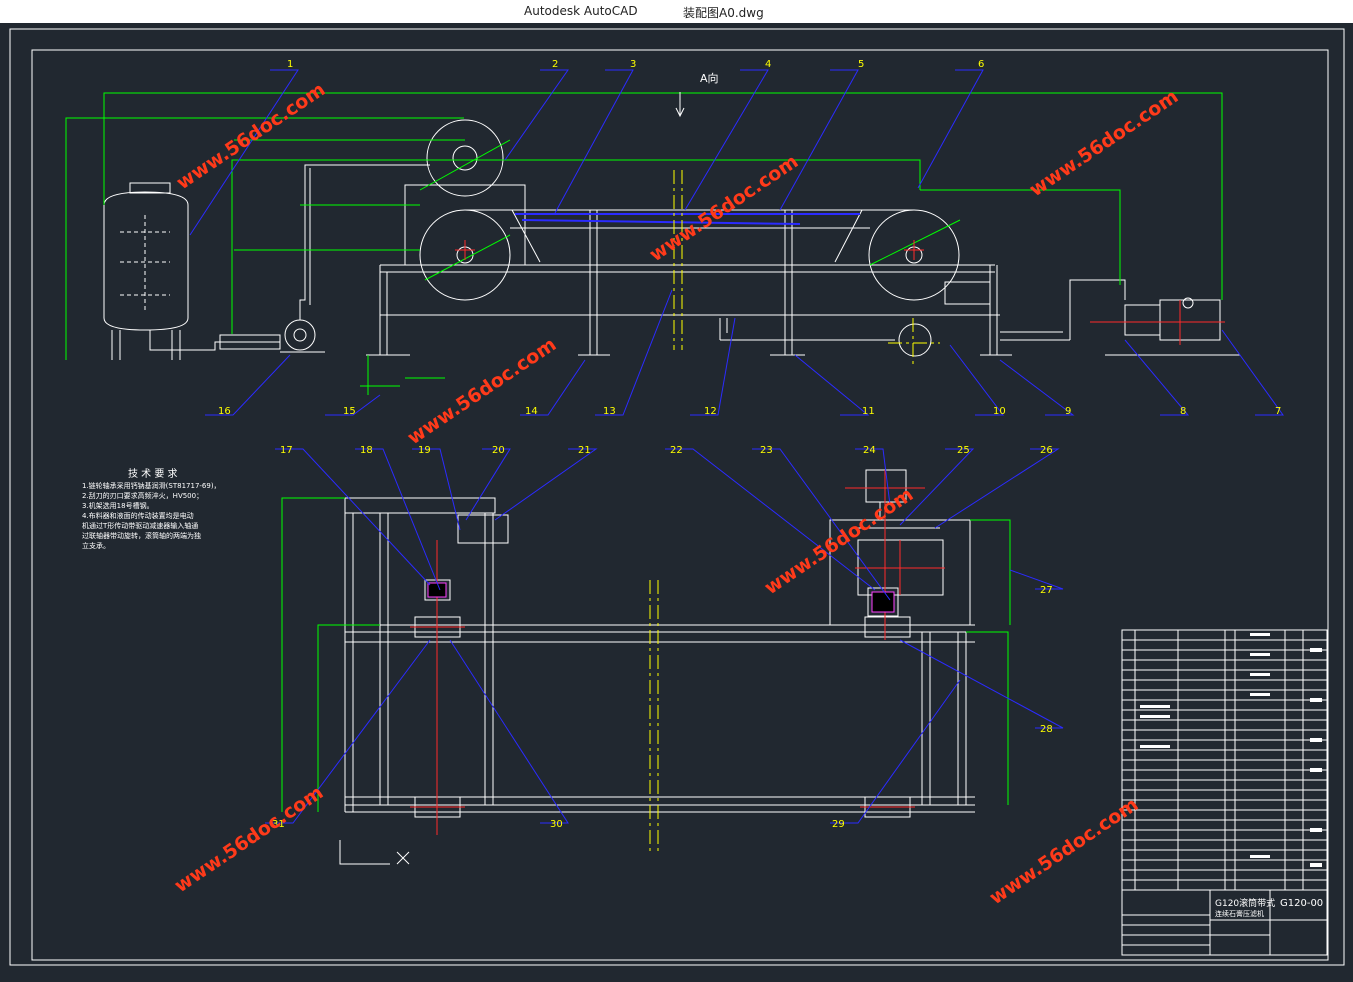 This screenshot has width=1353, height=982. Describe the element at coordinates (710, 411) in the screenshot. I see `callout-12: 12` at that location.